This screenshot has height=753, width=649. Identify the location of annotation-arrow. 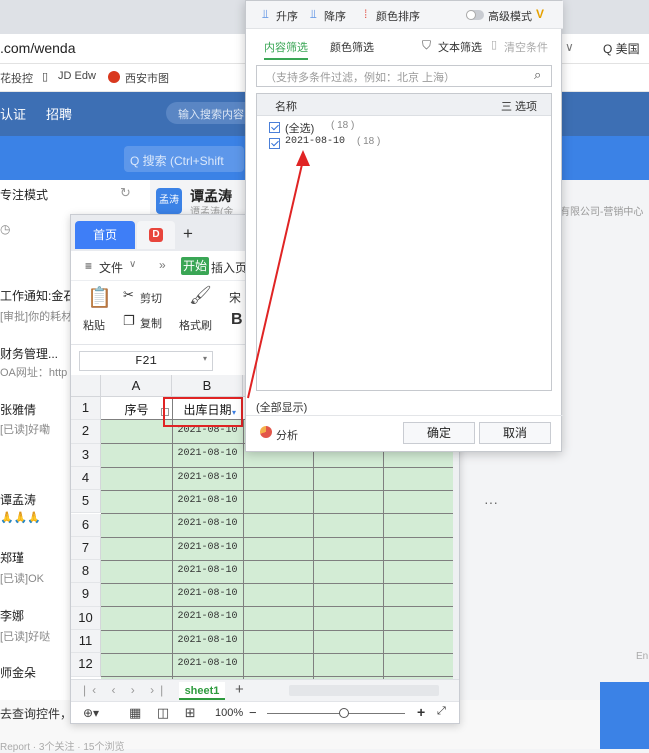
(278, 274).